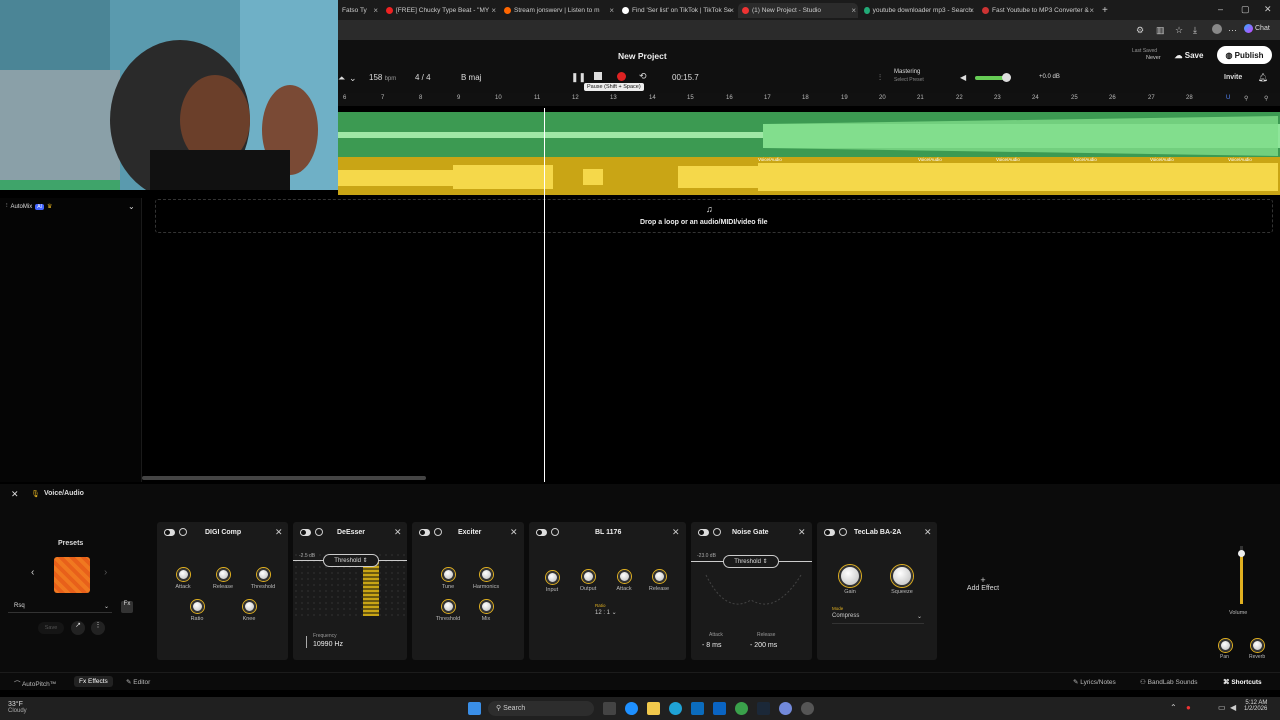 The height and width of the screenshot is (720, 1280). I want to click on chevron-right-icon: ›, so click(105, 572).